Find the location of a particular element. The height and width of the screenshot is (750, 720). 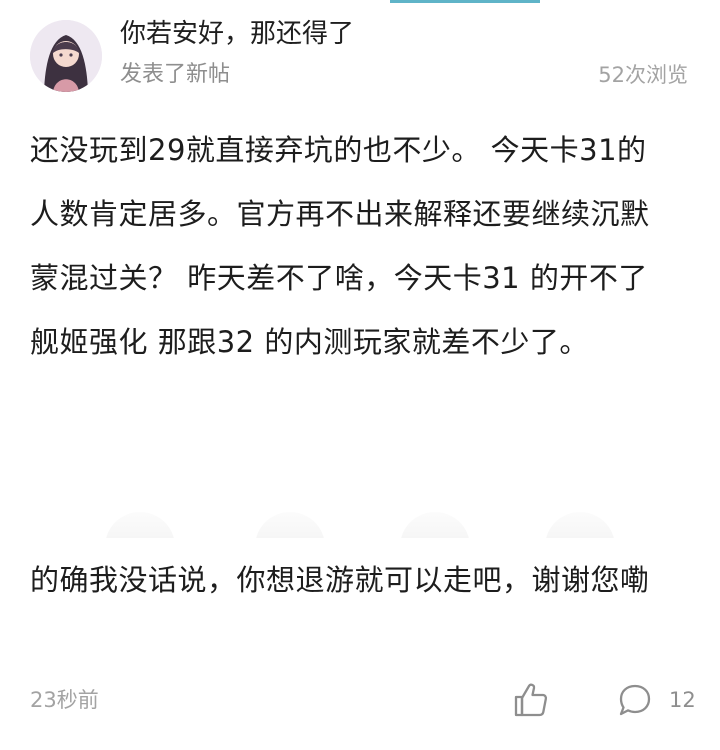

username: 你若安好，那还得了 is located at coordinates (237, 34).